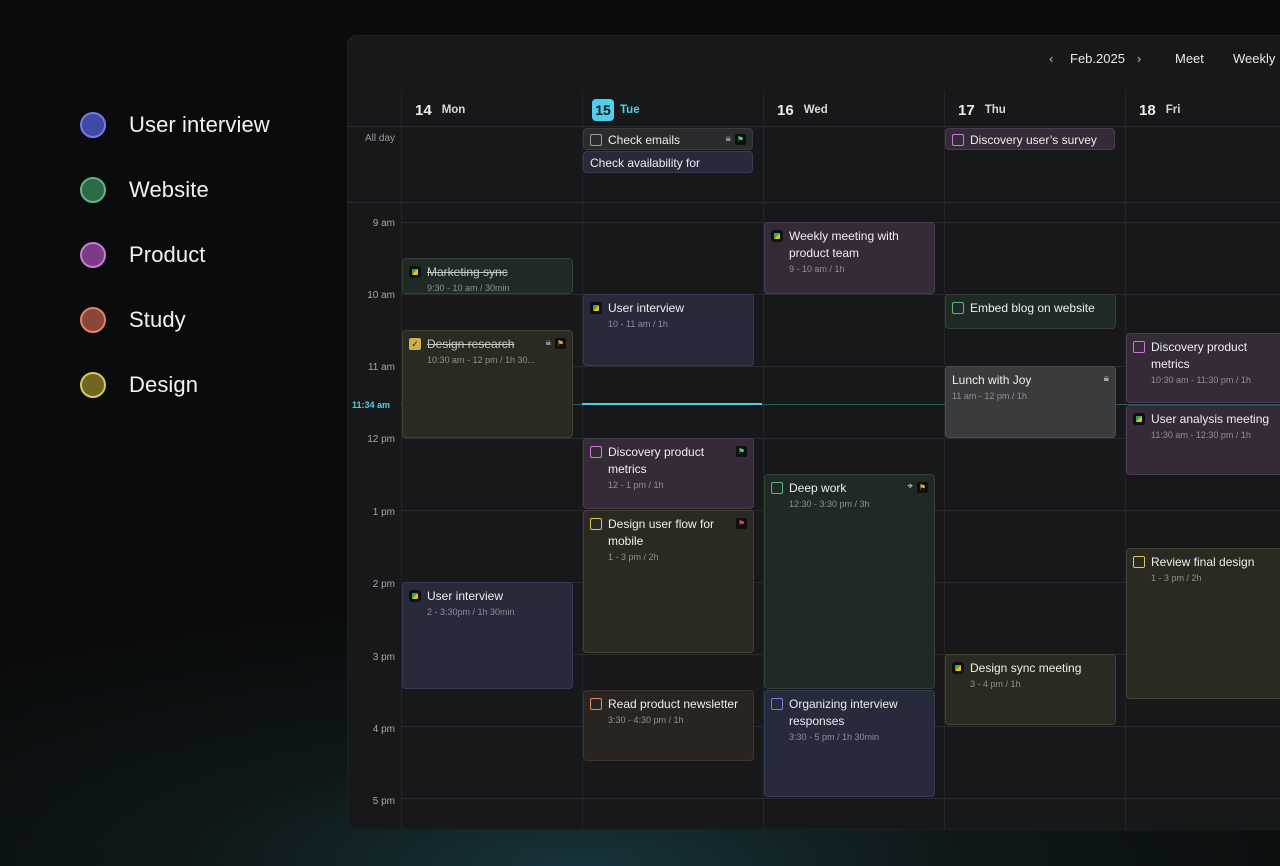 This screenshot has width=1280, height=866. What do you see at coordinates (471, 344) in the screenshot?
I see `event-title: Design research` at bounding box center [471, 344].